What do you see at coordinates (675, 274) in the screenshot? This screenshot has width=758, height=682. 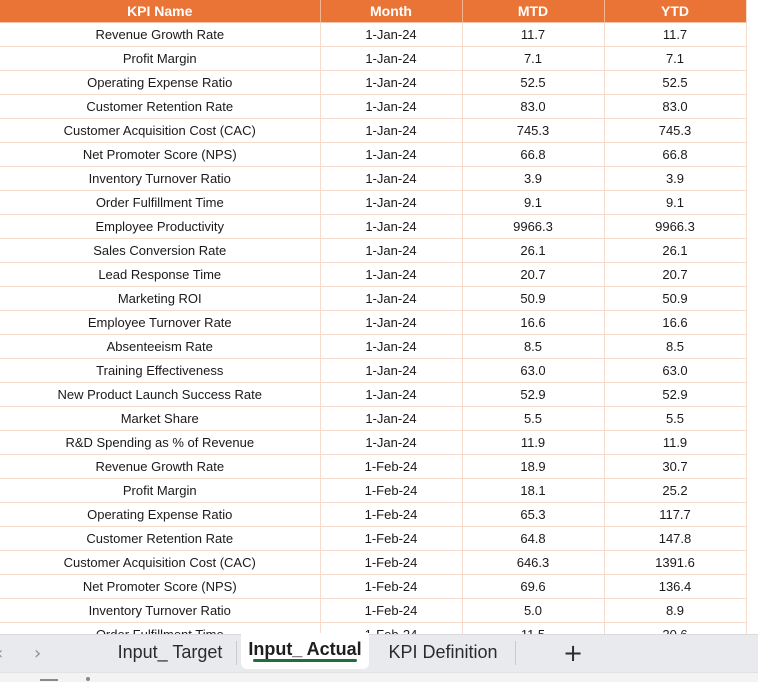 I see `cell-ytd: 20.7` at bounding box center [675, 274].